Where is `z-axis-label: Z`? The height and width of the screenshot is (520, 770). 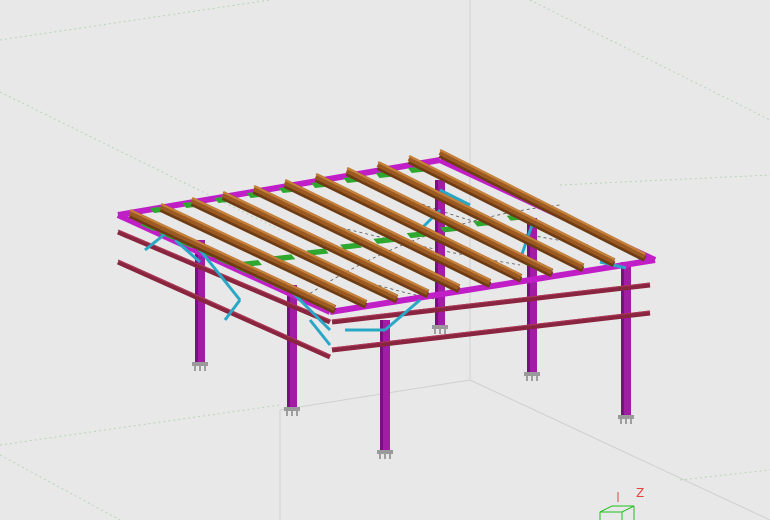 z-axis-label: Z is located at coordinates (640, 493).